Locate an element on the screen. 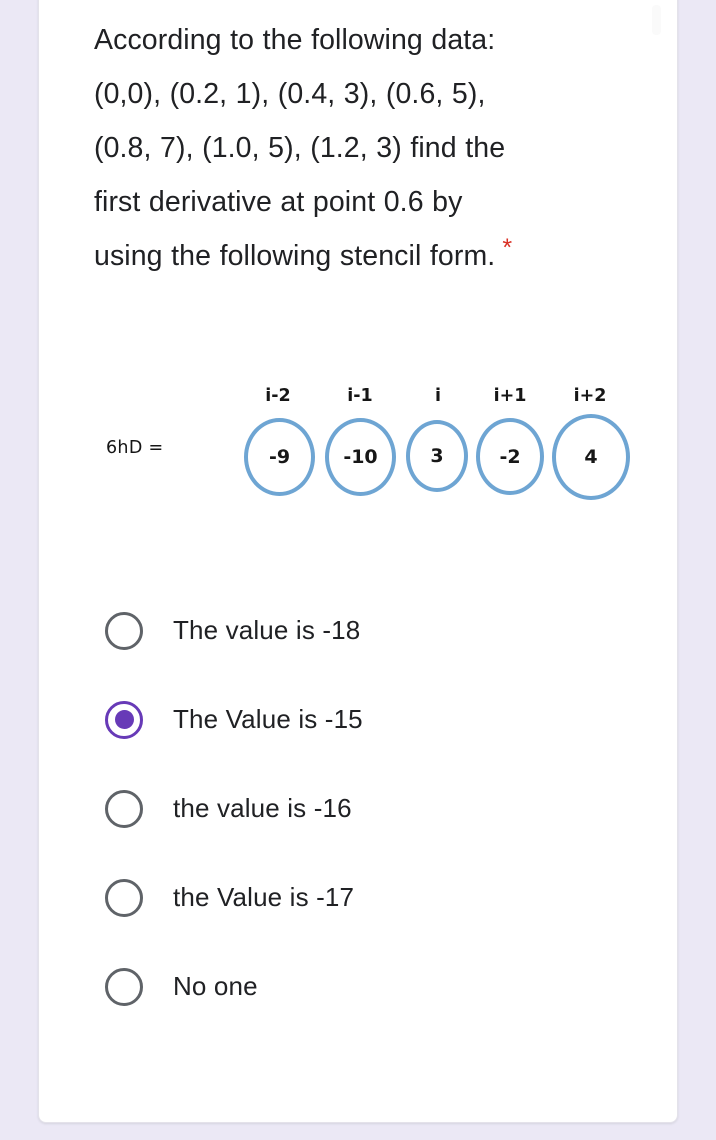  option-label-3: the Value is -17 is located at coordinates (264, 897).